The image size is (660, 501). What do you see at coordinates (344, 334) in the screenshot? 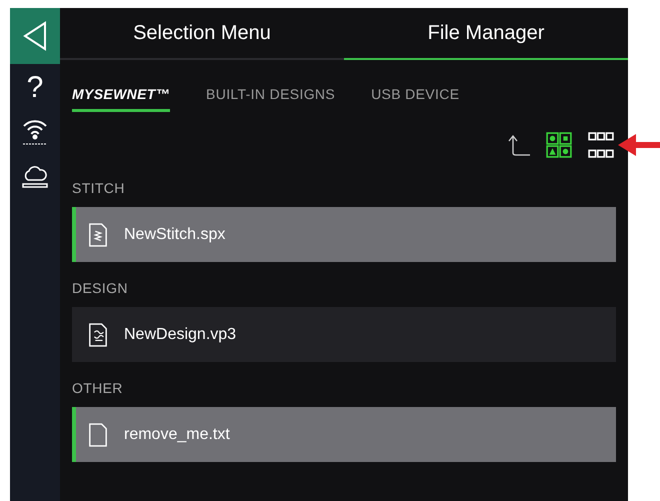
I see `file-row: NewDesign.vp3` at bounding box center [344, 334].